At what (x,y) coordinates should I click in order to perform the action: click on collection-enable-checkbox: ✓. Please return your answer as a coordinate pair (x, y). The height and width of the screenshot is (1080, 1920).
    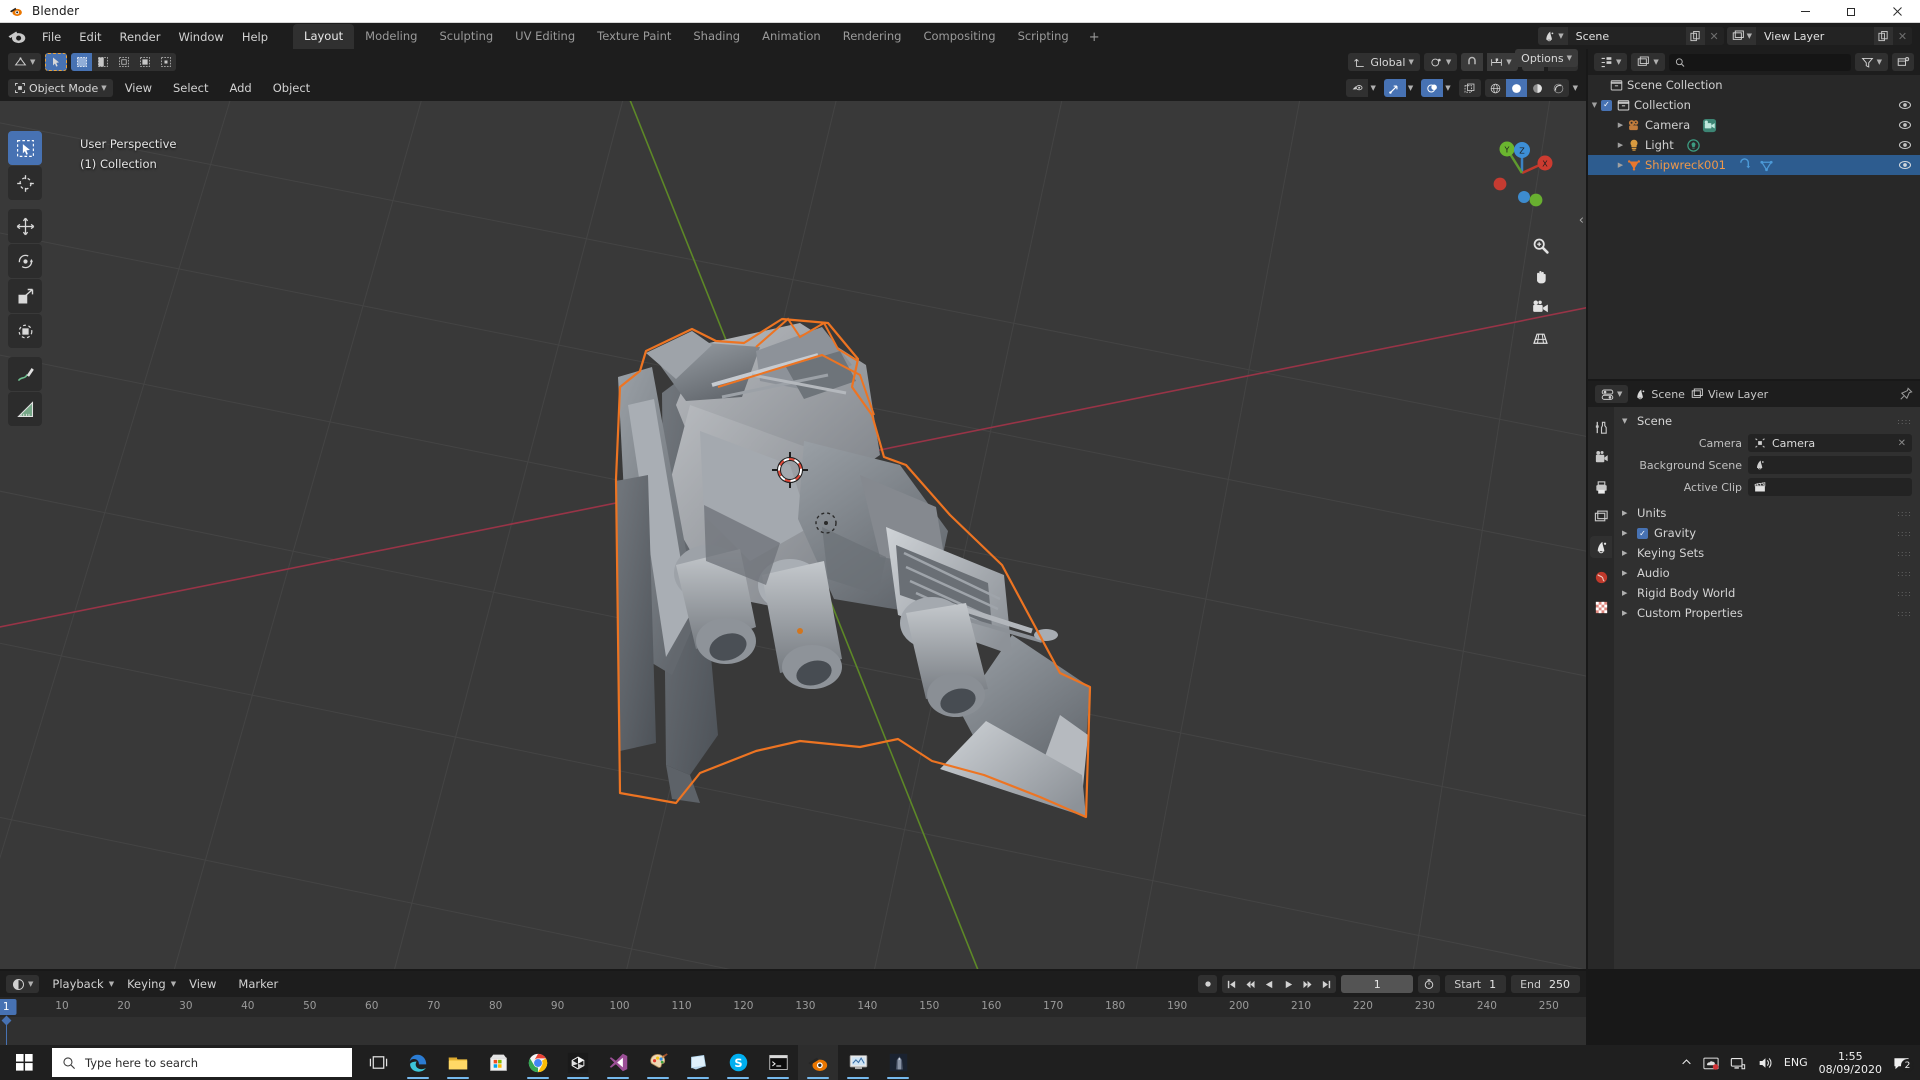
    Looking at the image, I should click on (1606, 105).